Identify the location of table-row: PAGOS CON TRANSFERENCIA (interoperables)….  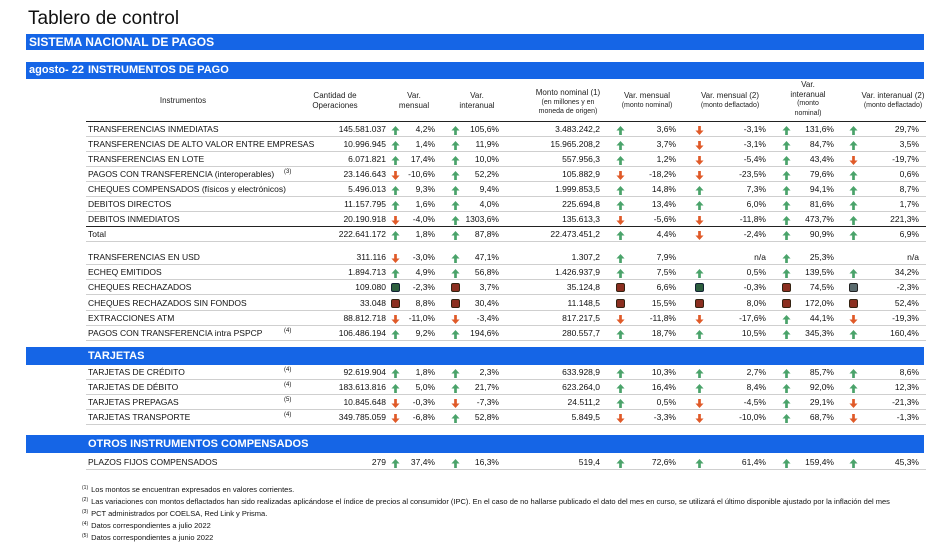
(472, 174).